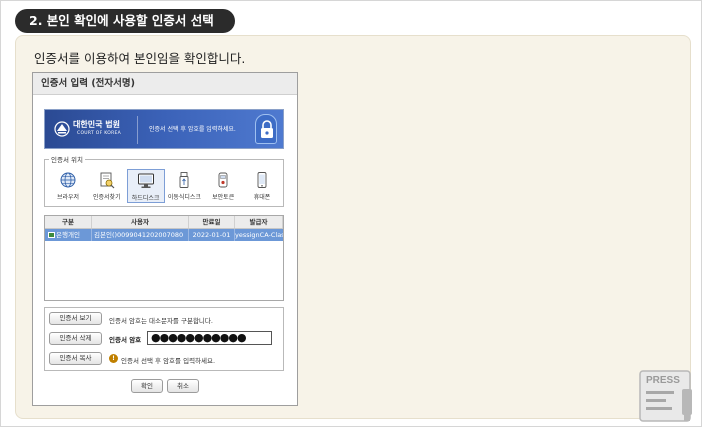  I want to click on location-find-certificate: 인증서찾기, so click(107, 186).